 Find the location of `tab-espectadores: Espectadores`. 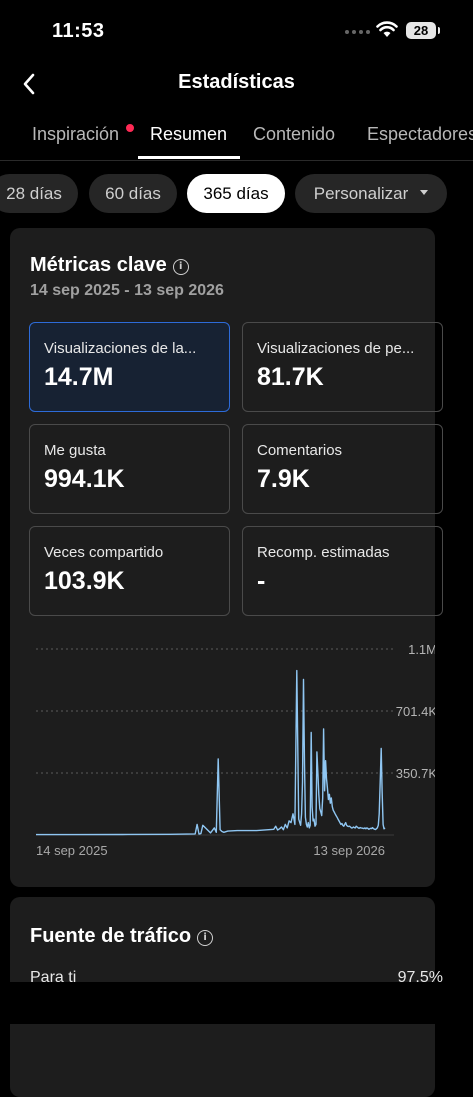

tab-espectadores: Espectadores is located at coordinates (420, 134).